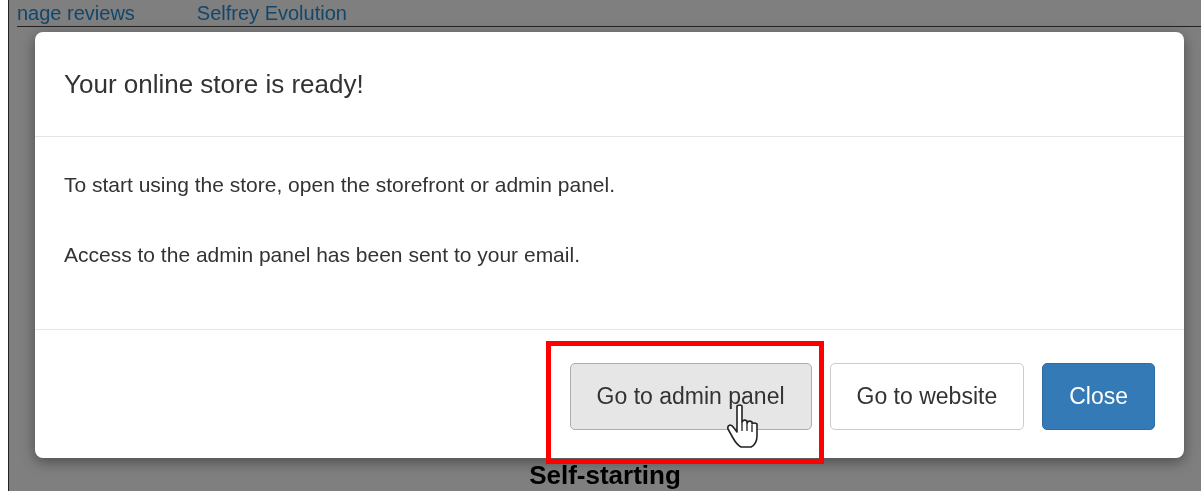 The width and height of the screenshot is (1201, 491). I want to click on dialog-message: To start using the store, open the storefront or admin panel., so click(340, 185).